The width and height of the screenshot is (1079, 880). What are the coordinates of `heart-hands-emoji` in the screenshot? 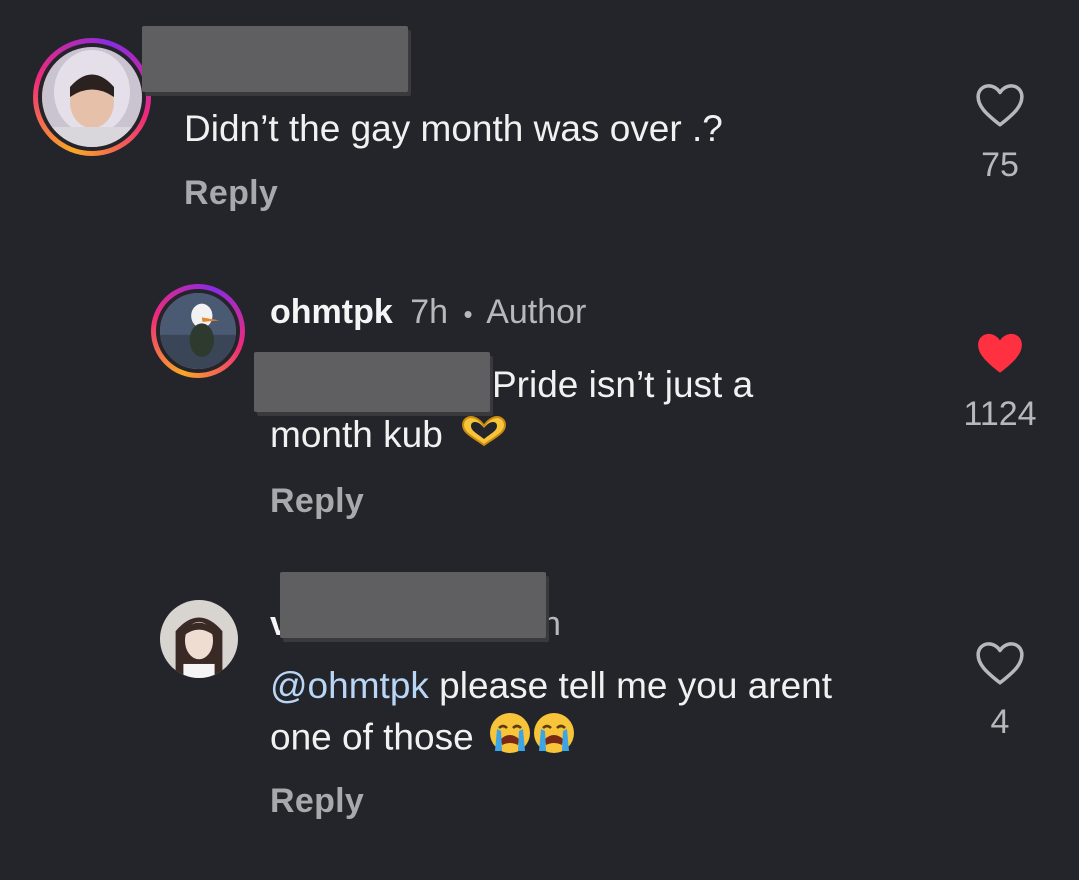 It's located at (484, 437).